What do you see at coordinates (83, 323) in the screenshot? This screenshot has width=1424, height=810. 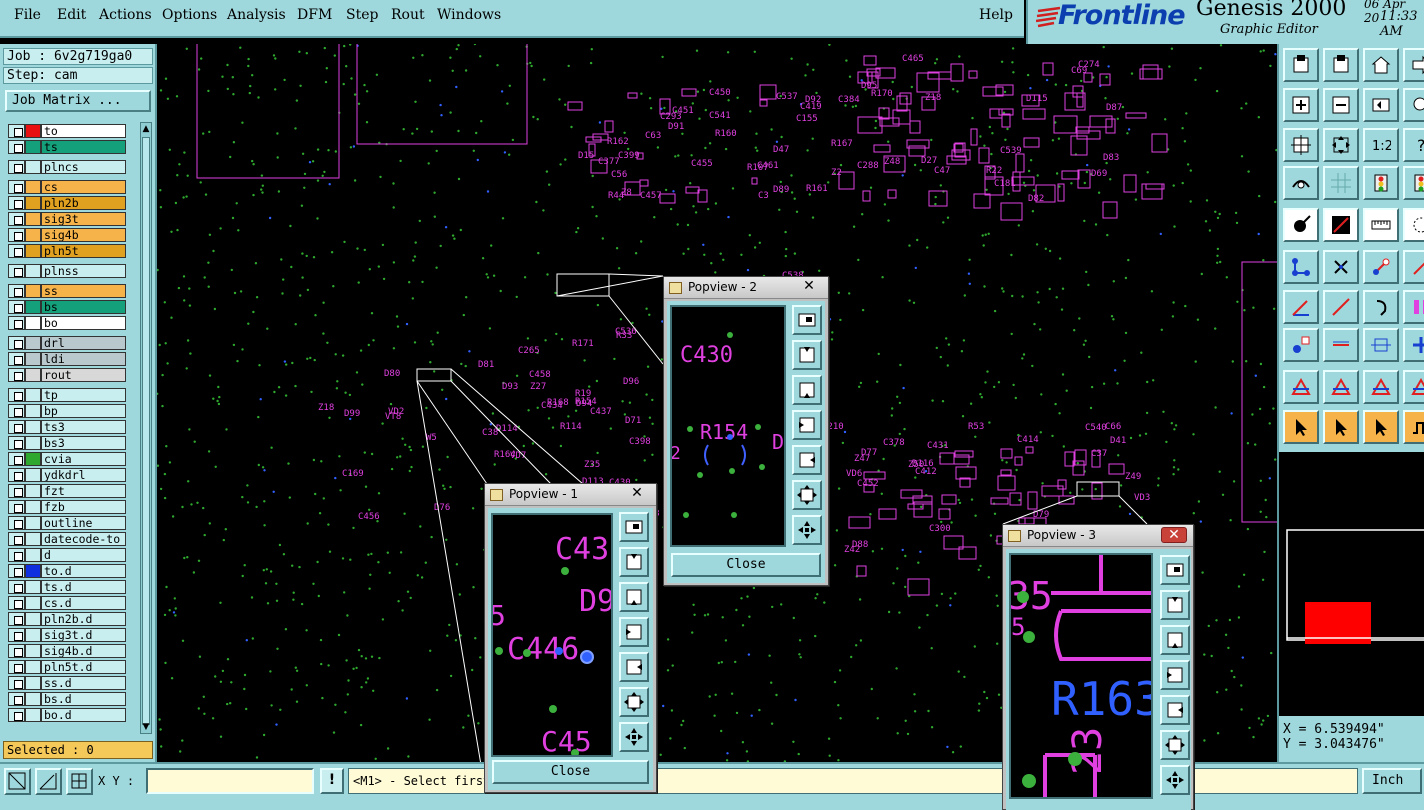 I see `layer-name: bo` at bounding box center [83, 323].